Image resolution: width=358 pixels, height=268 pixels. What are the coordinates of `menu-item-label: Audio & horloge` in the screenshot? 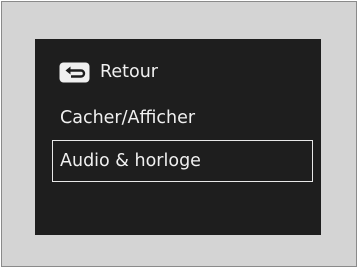 It's located at (130, 161).